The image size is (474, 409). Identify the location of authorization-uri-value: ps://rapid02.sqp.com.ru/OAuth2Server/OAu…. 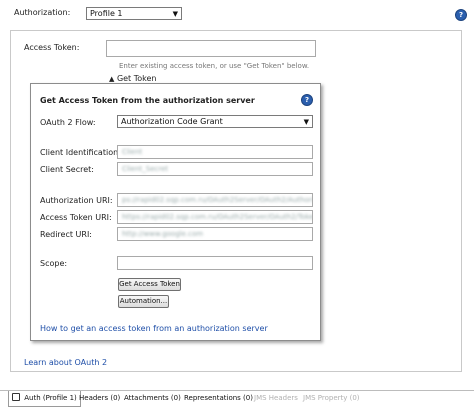
(217, 200).